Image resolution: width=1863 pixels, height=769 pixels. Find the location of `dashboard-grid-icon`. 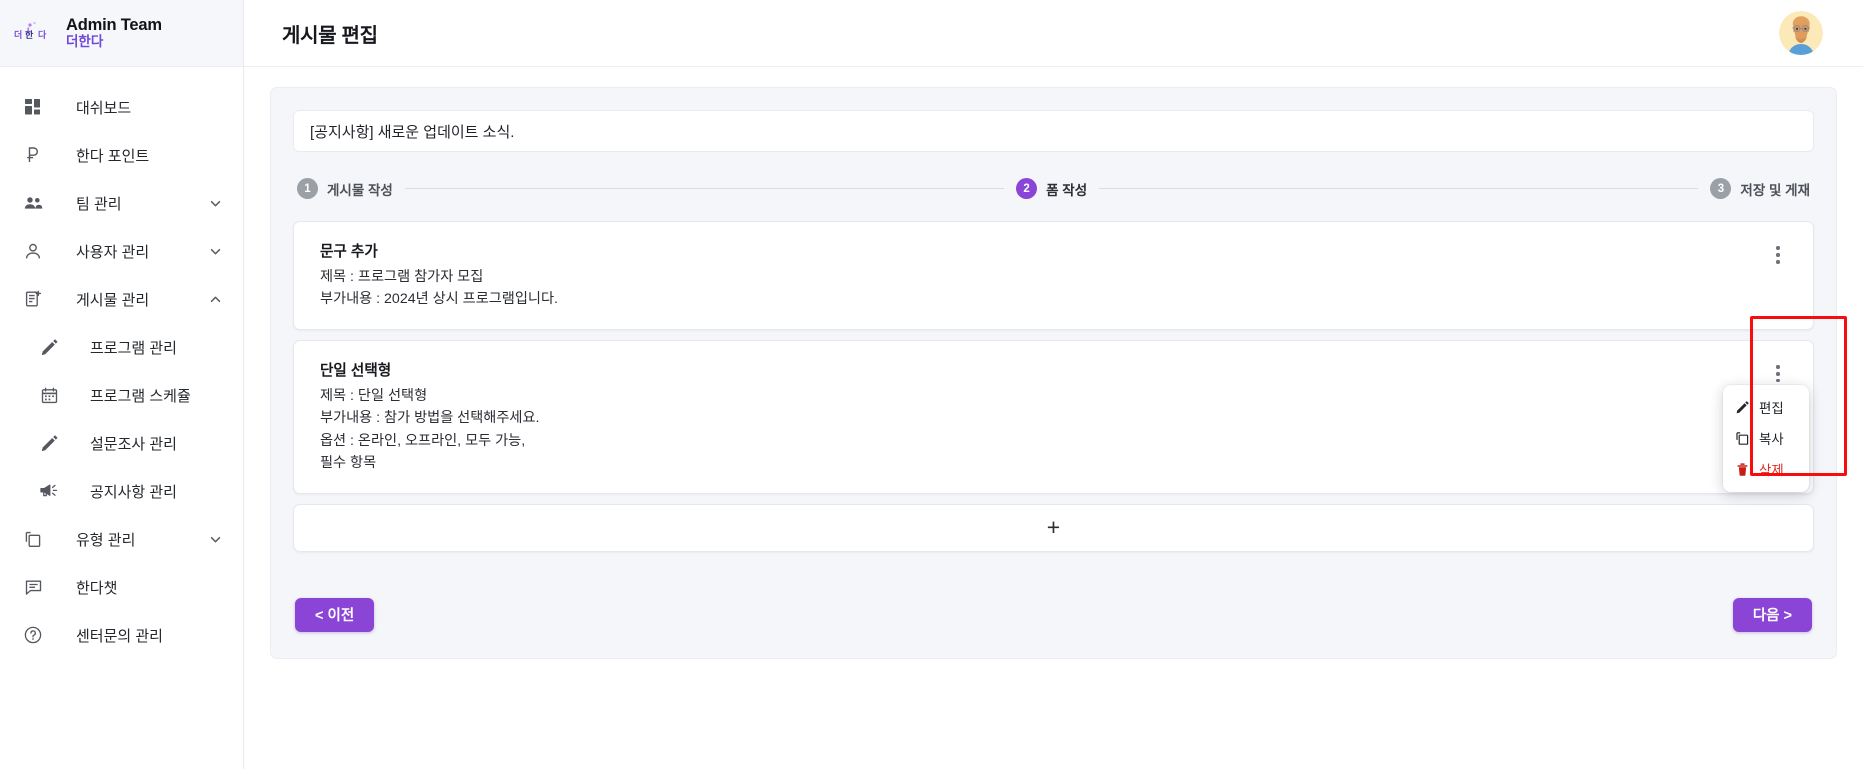

dashboard-grid-icon is located at coordinates (33, 107).